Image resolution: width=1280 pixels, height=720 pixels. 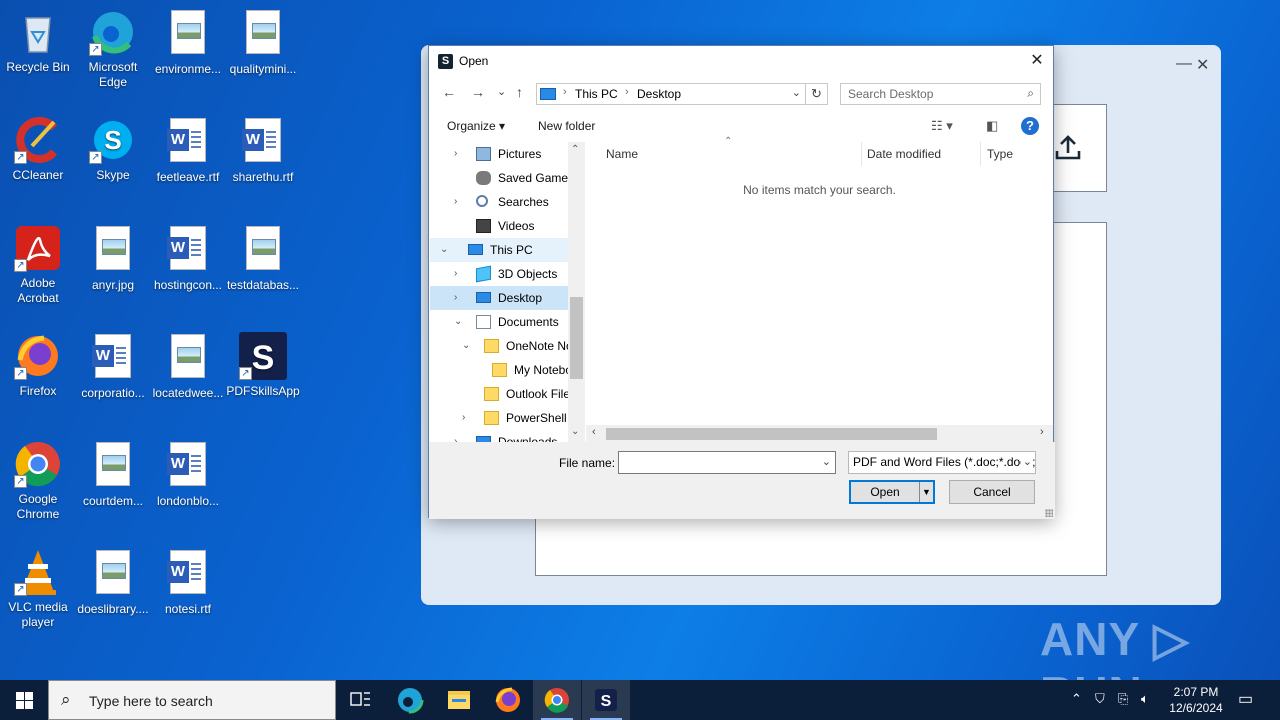 What do you see at coordinates (606, 700) in the screenshot?
I see `taskbar-pdfskills: S` at bounding box center [606, 700].